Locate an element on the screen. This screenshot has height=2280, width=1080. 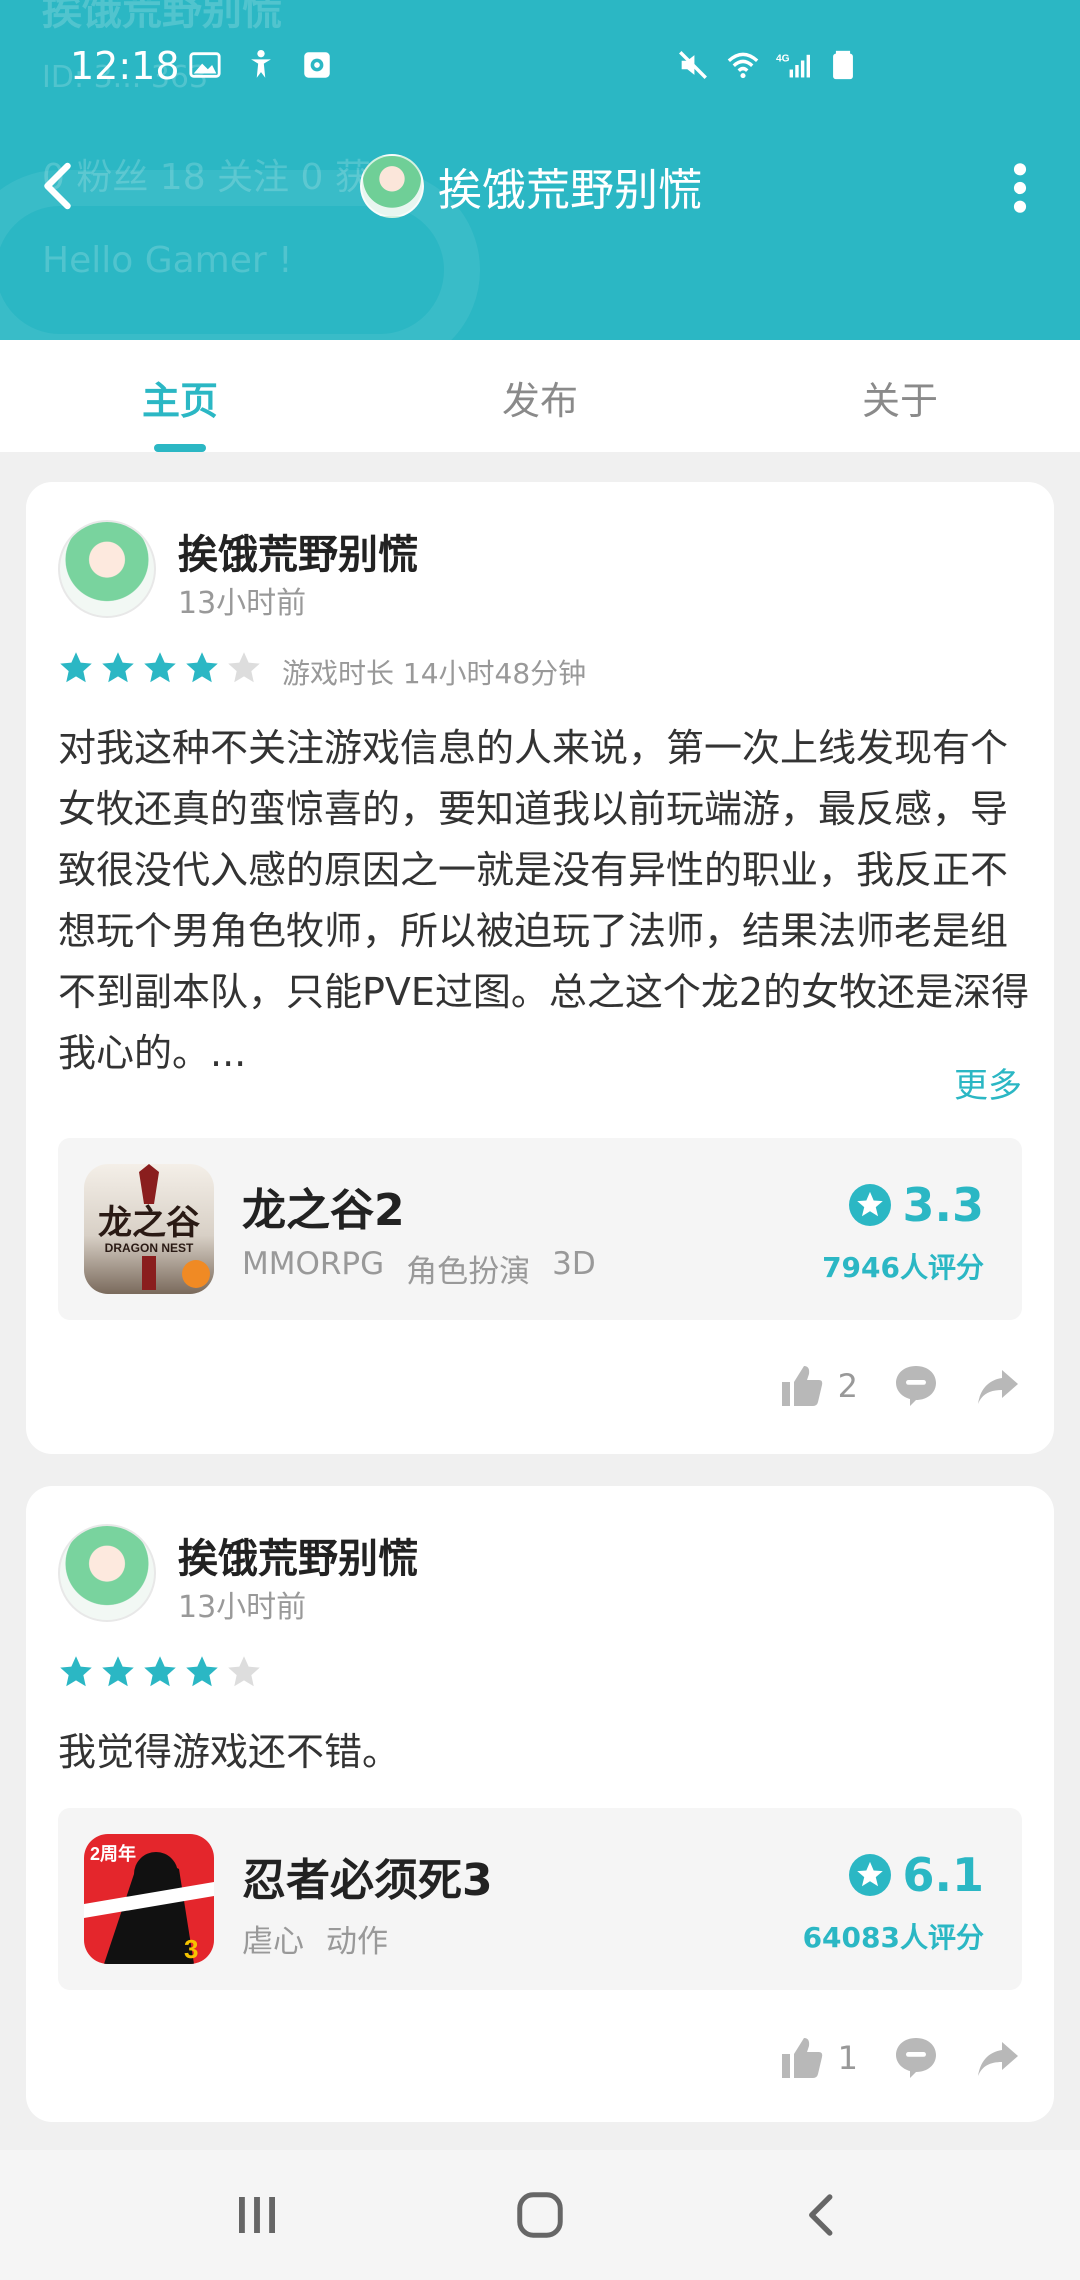
score-value: 3.3 is located at coordinates (943, 1205).